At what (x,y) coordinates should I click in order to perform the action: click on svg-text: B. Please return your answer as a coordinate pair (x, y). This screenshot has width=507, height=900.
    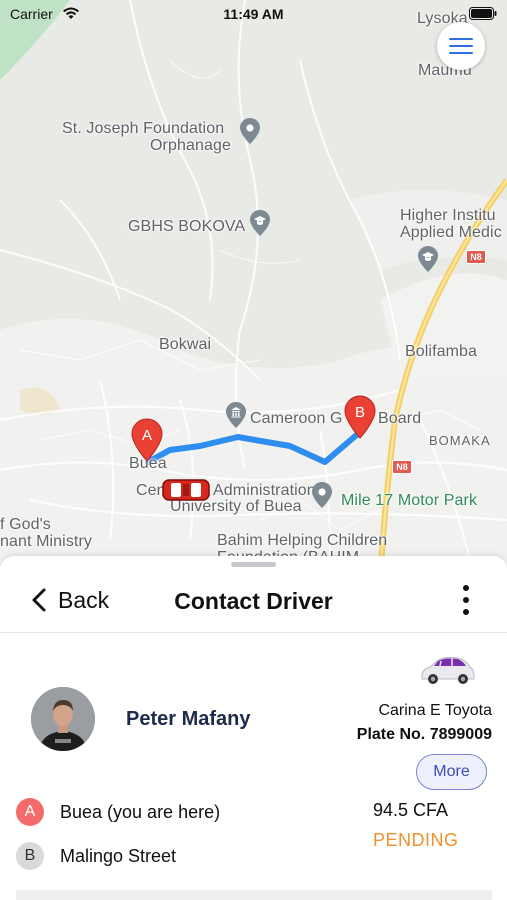
    Looking at the image, I should click on (360, 412).